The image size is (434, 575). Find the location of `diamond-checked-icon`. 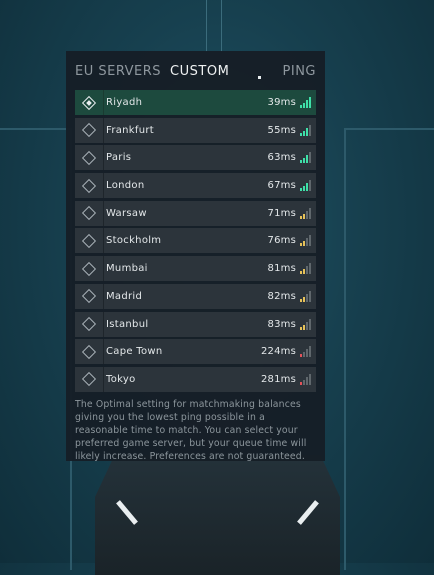

diamond-checked-icon is located at coordinates (89, 102).